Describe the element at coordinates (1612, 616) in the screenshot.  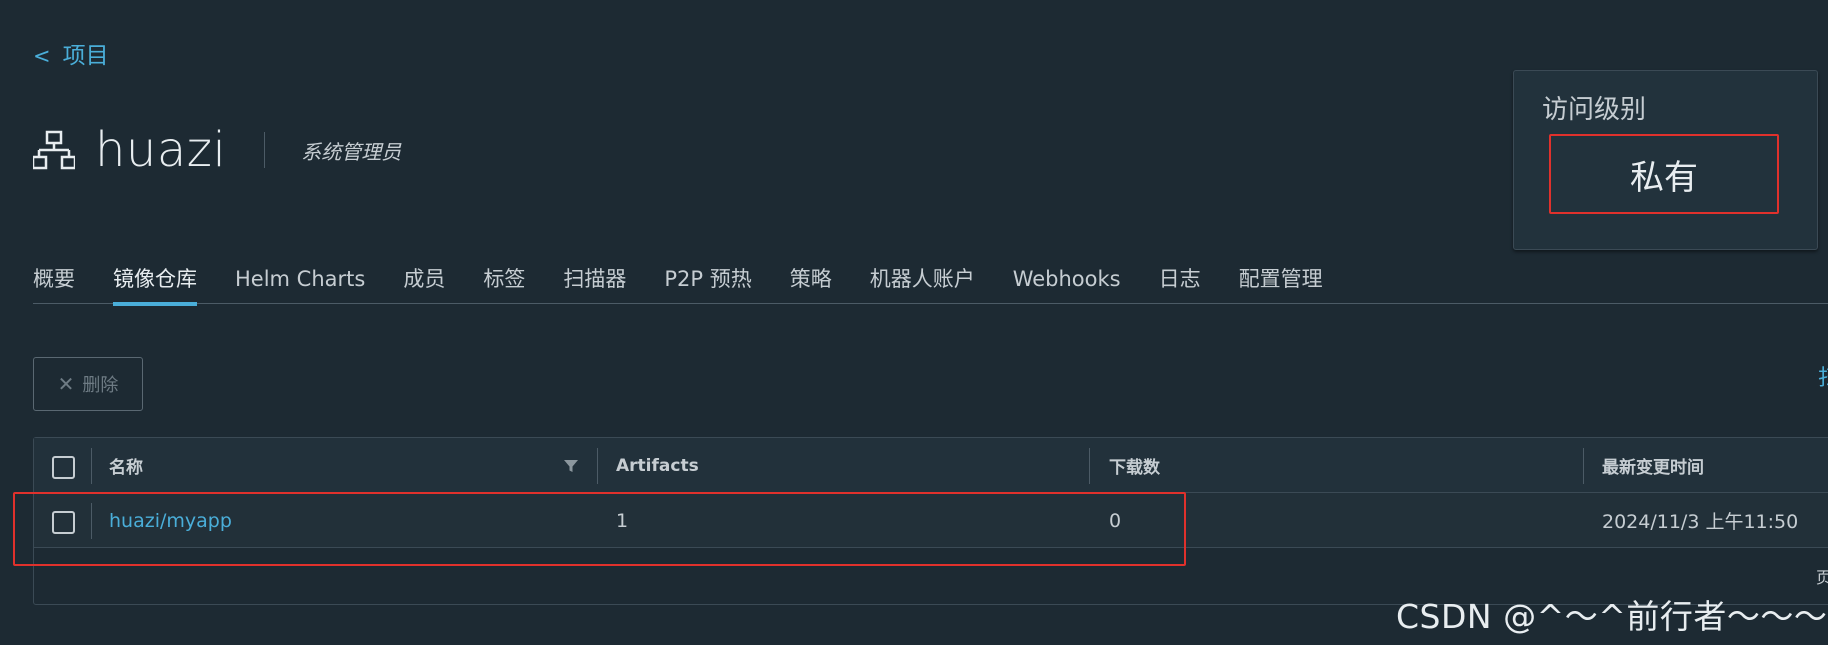
I see `watermark: CSDN @^～^前行者～～～` at that location.